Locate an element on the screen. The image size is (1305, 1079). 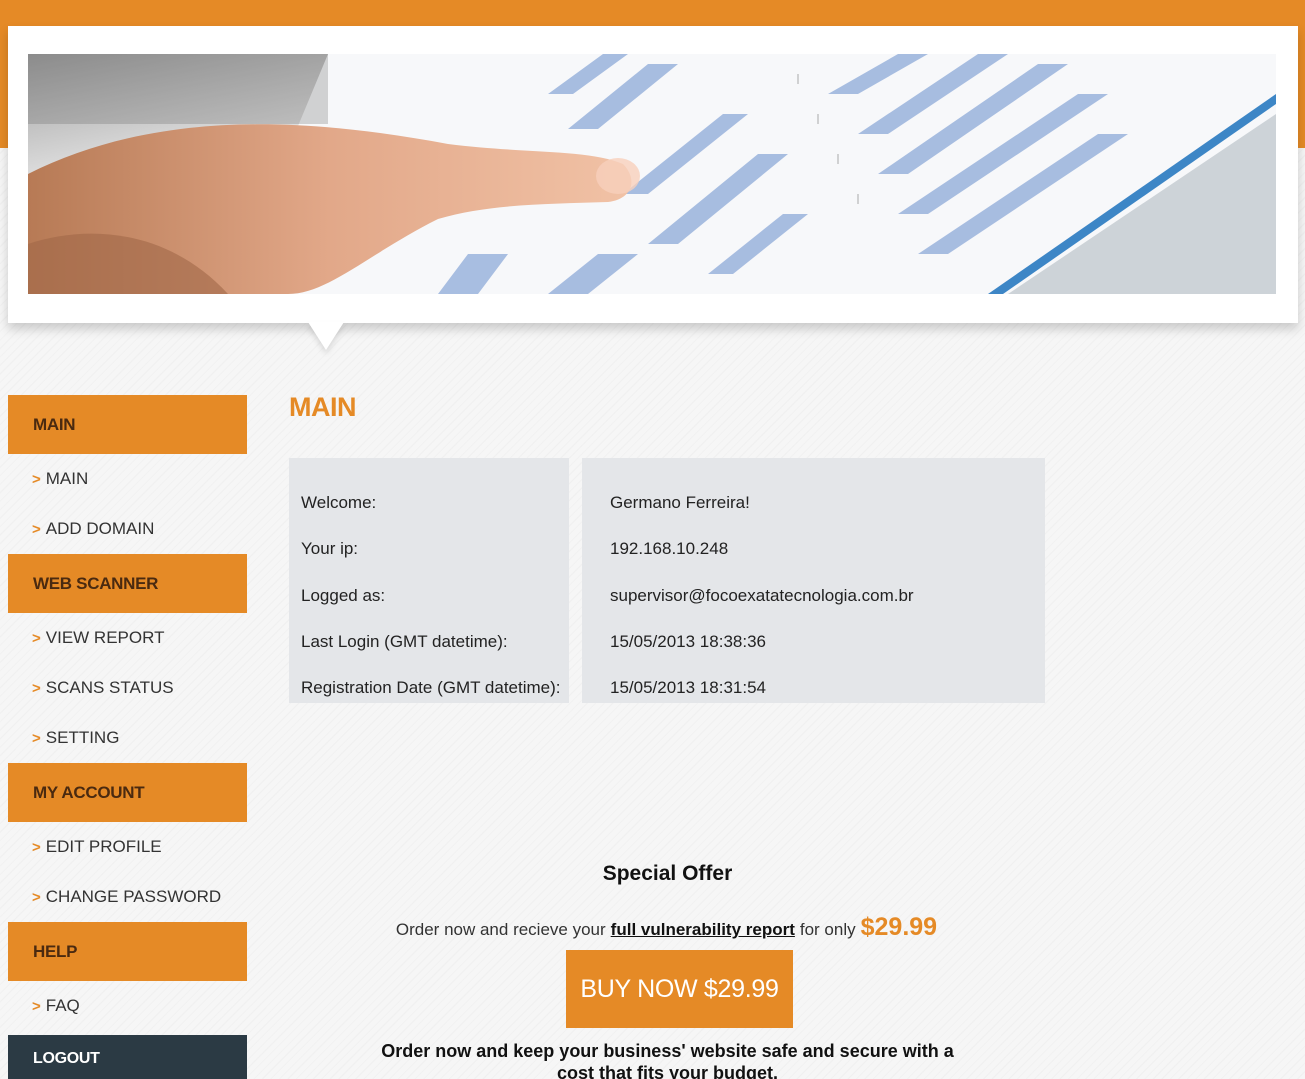
sidebar-item-add-domain: > ADD DOMAIN is located at coordinates (127, 529).